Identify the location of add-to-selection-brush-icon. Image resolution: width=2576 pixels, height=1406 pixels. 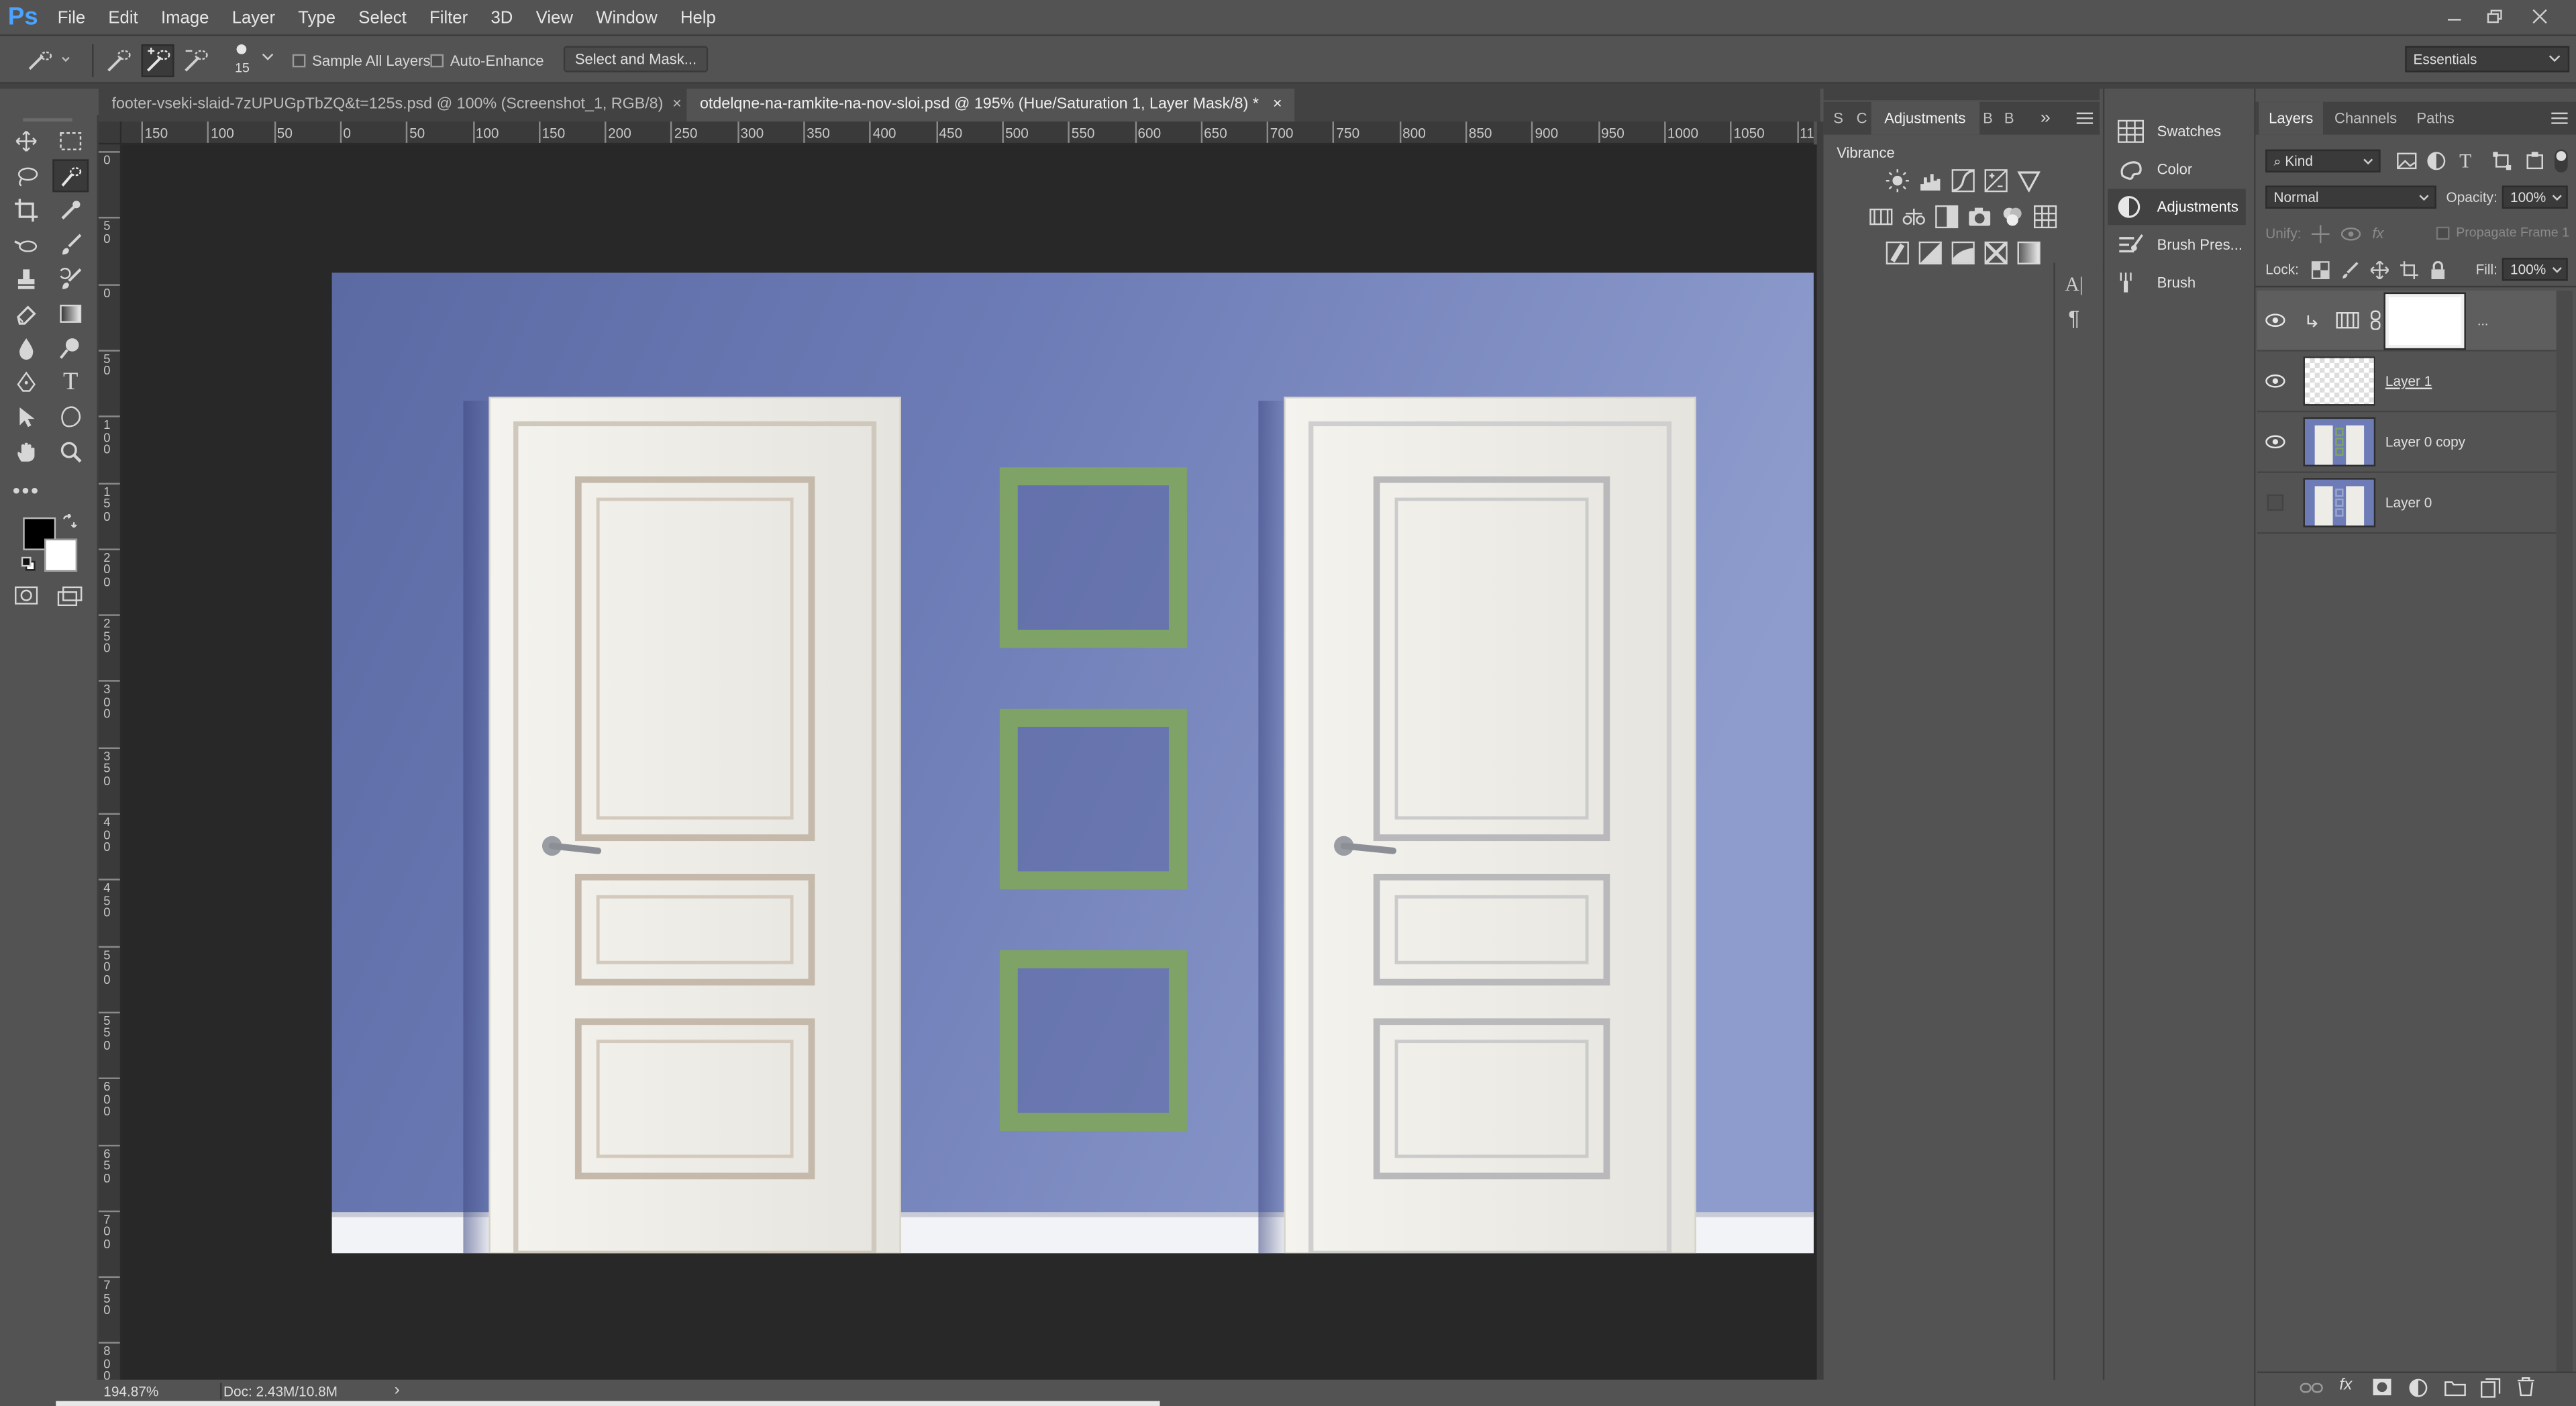
(157, 61).